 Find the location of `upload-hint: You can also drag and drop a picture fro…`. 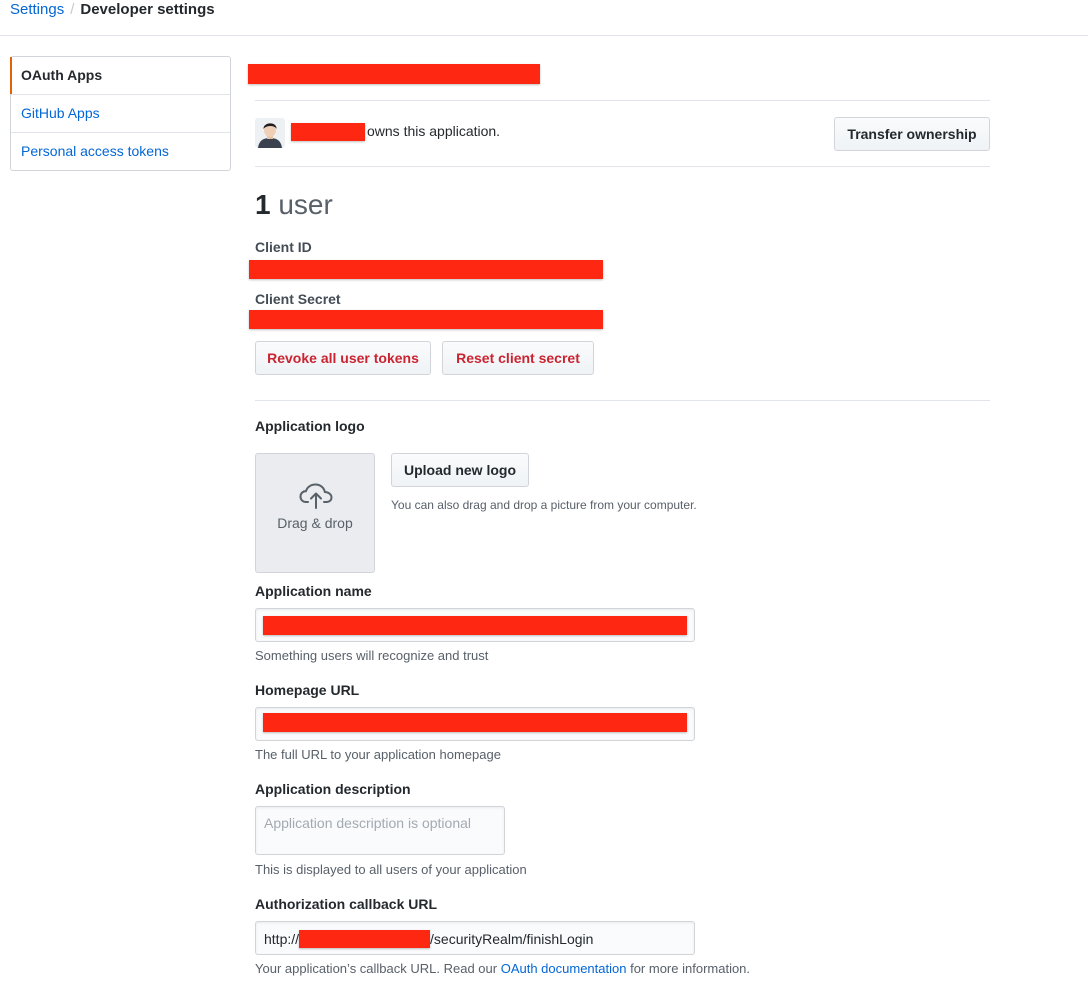

upload-hint: You can also drag and drop a picture fro… is located at coordinates (544, 505).